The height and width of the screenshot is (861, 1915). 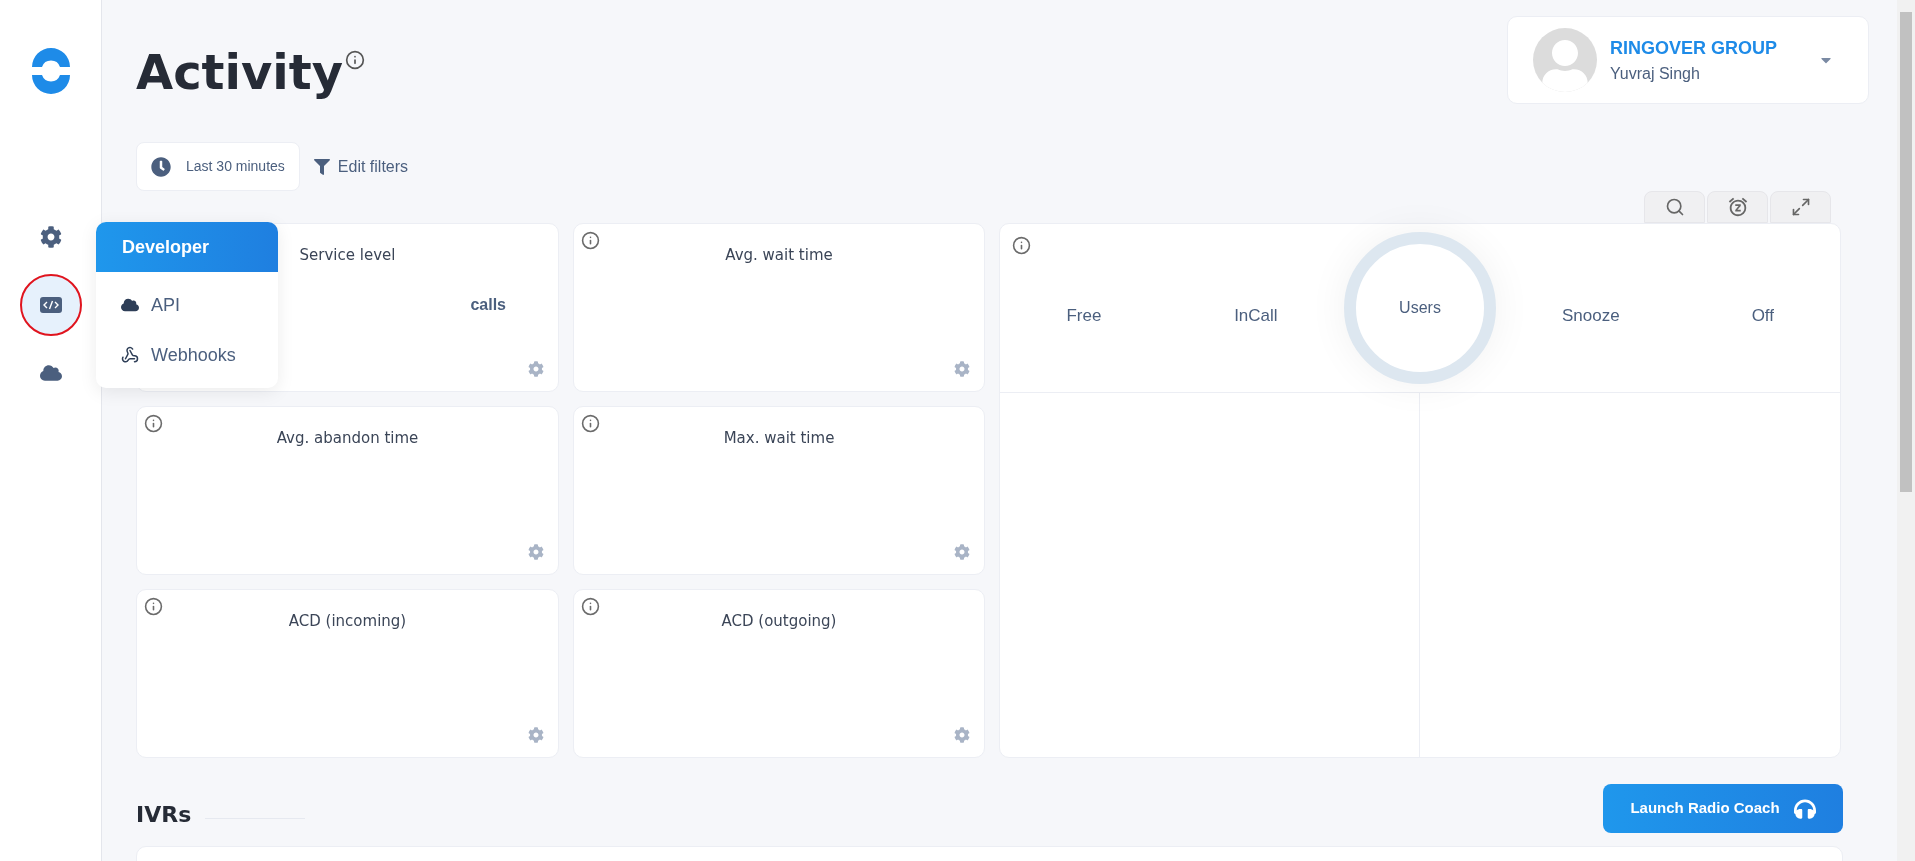 I want to click on settings-icon, so click(x=50, y=237).